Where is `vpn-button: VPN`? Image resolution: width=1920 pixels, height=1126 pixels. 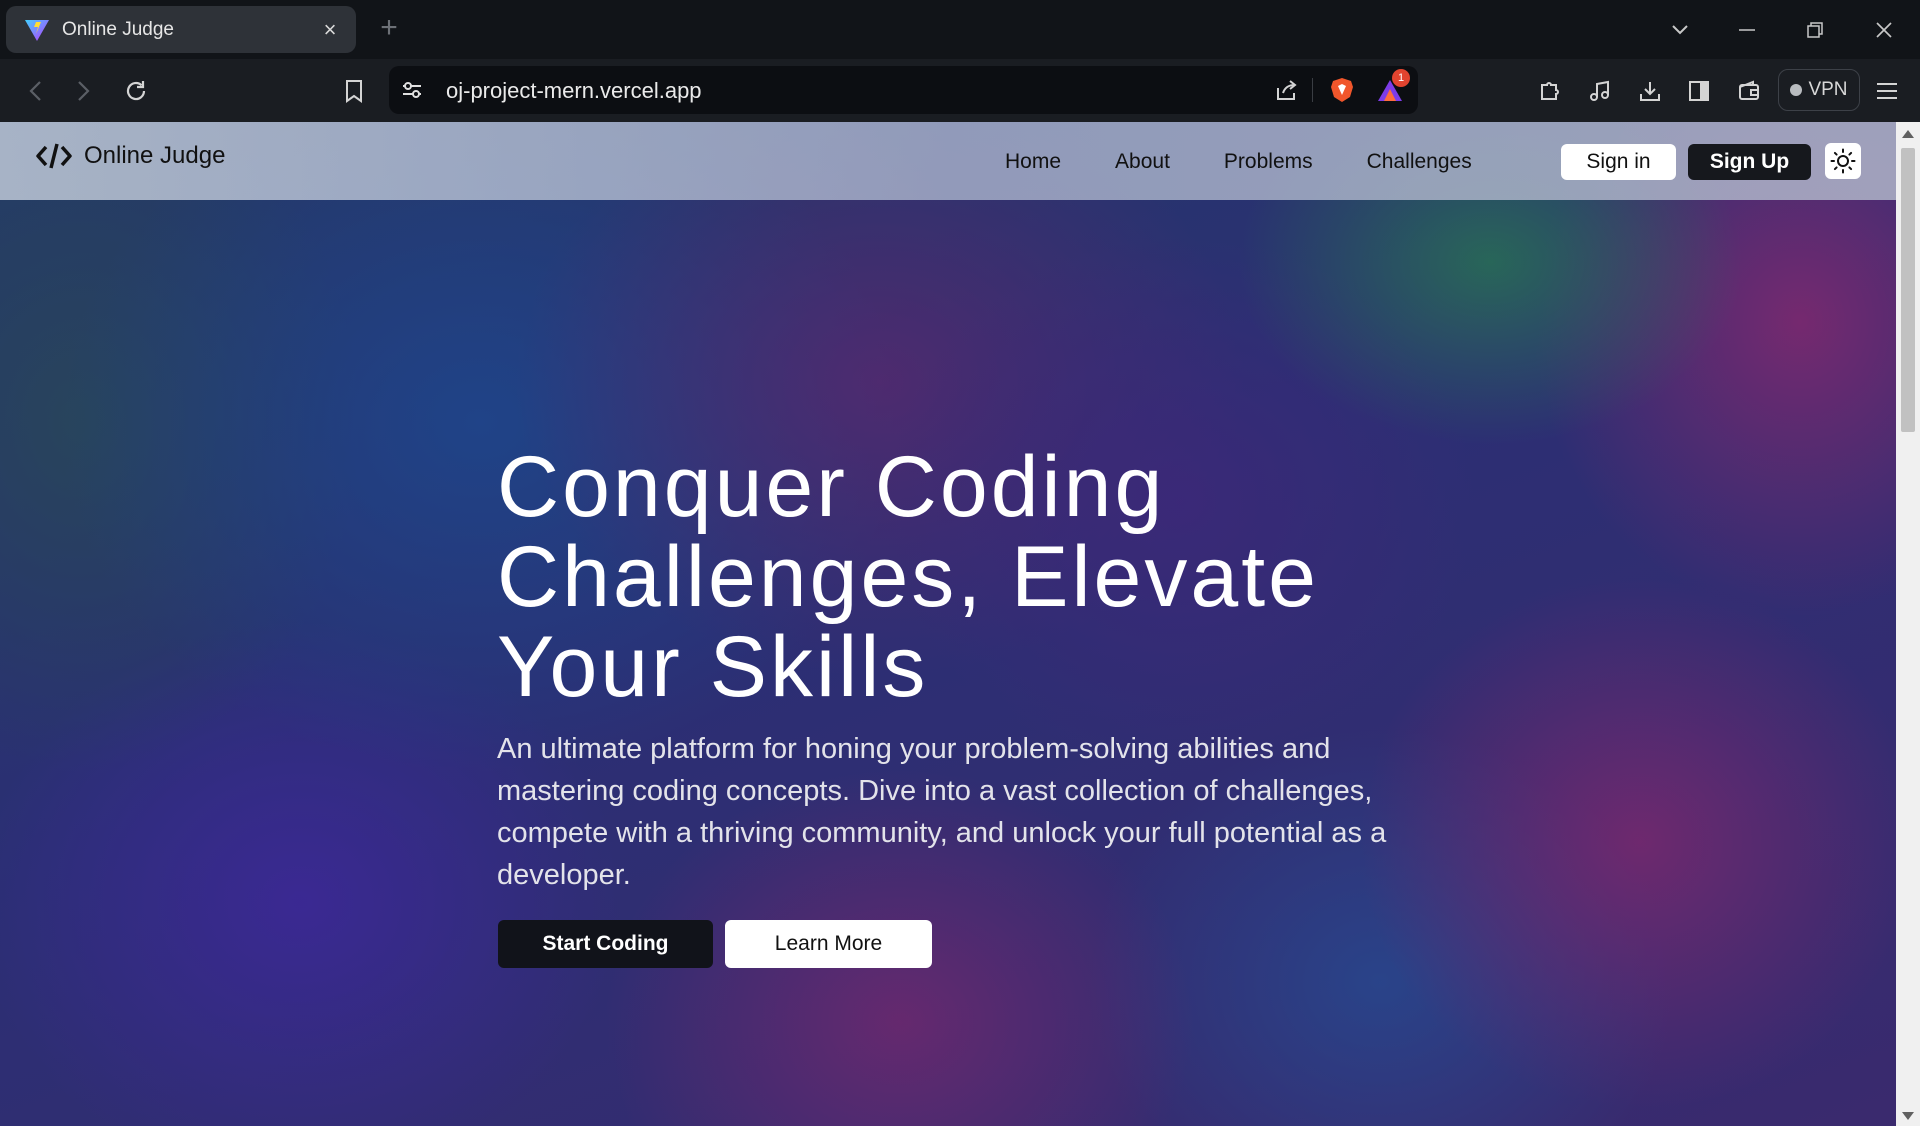 vpn-button: VPN is located at coordinates (1819, 90).